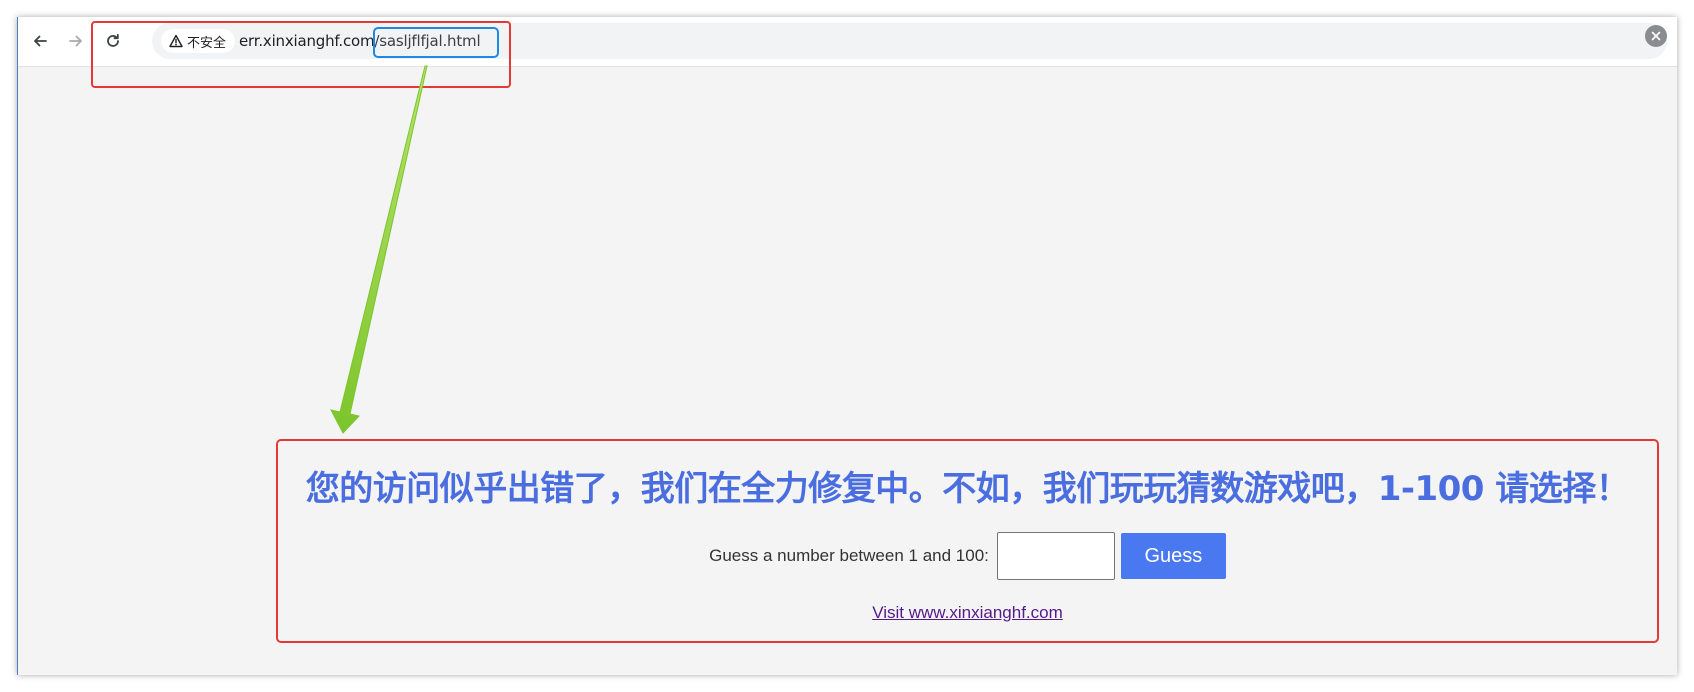 This screenshot has height=692, width=1694. What do you see at coordinates (307, 41) in the screenshot?
I see `url-host: err.xinxianghf.com` at bounding box center [307, 41].